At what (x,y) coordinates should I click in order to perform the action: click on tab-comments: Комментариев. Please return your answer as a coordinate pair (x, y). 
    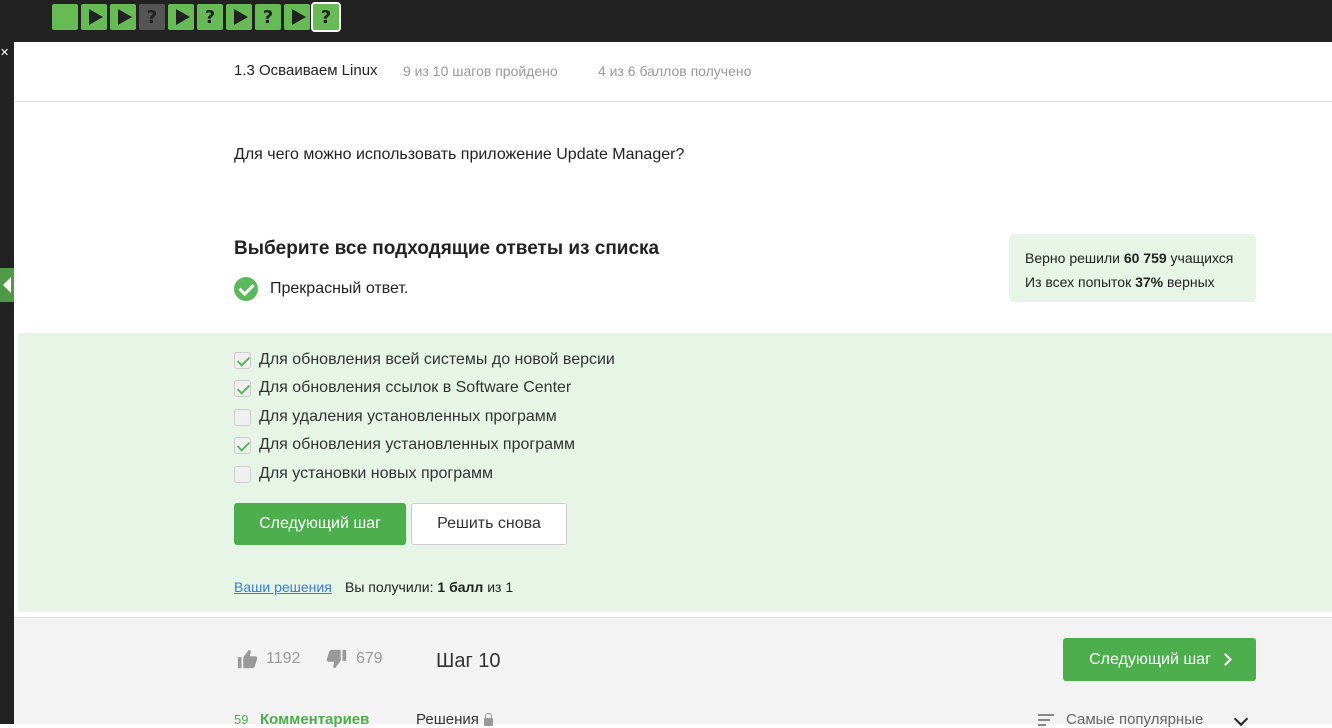
    Looking at the image, I should click on (314, 719).